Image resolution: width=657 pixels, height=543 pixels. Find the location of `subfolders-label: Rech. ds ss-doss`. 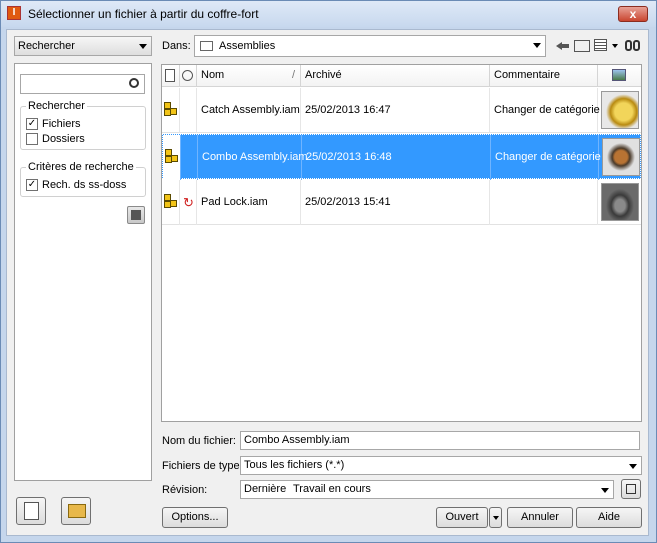

subfolders-label: Rech. ds ss-doss is located at coordinates (84, 185).